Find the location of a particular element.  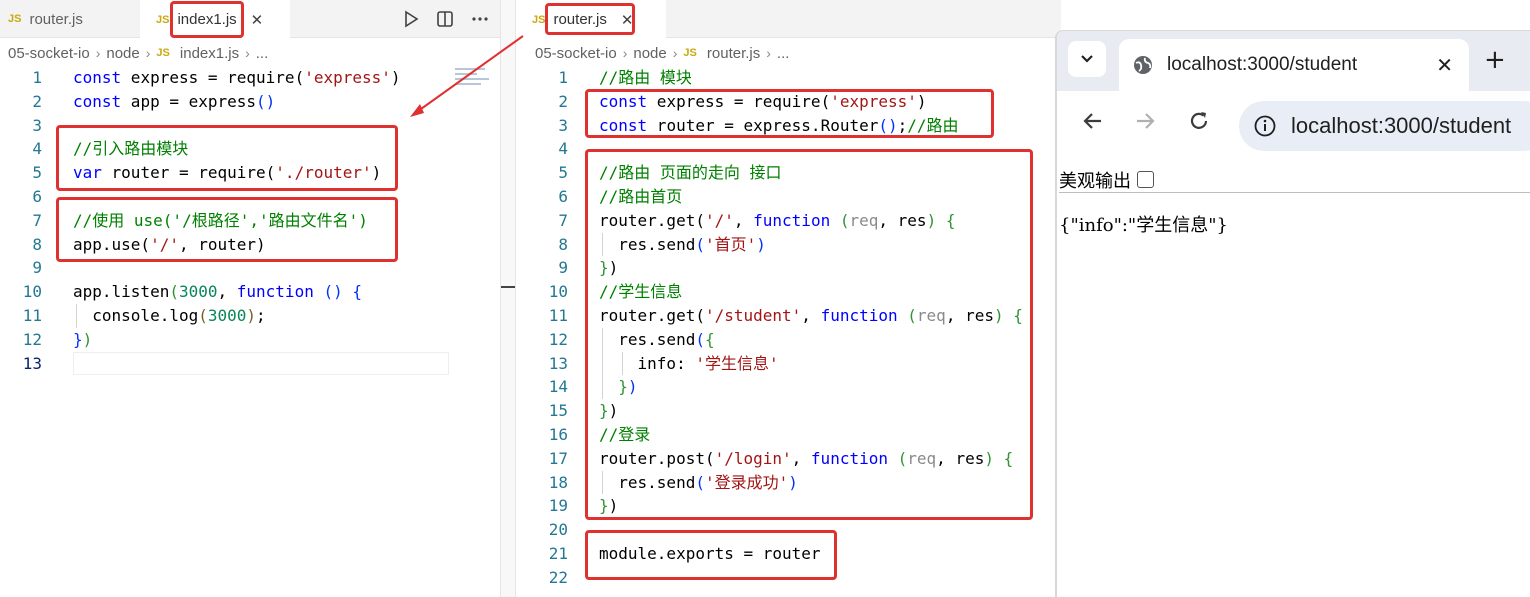

pretty-print-row: 美观输出 is located at coordinates (1294, 180).